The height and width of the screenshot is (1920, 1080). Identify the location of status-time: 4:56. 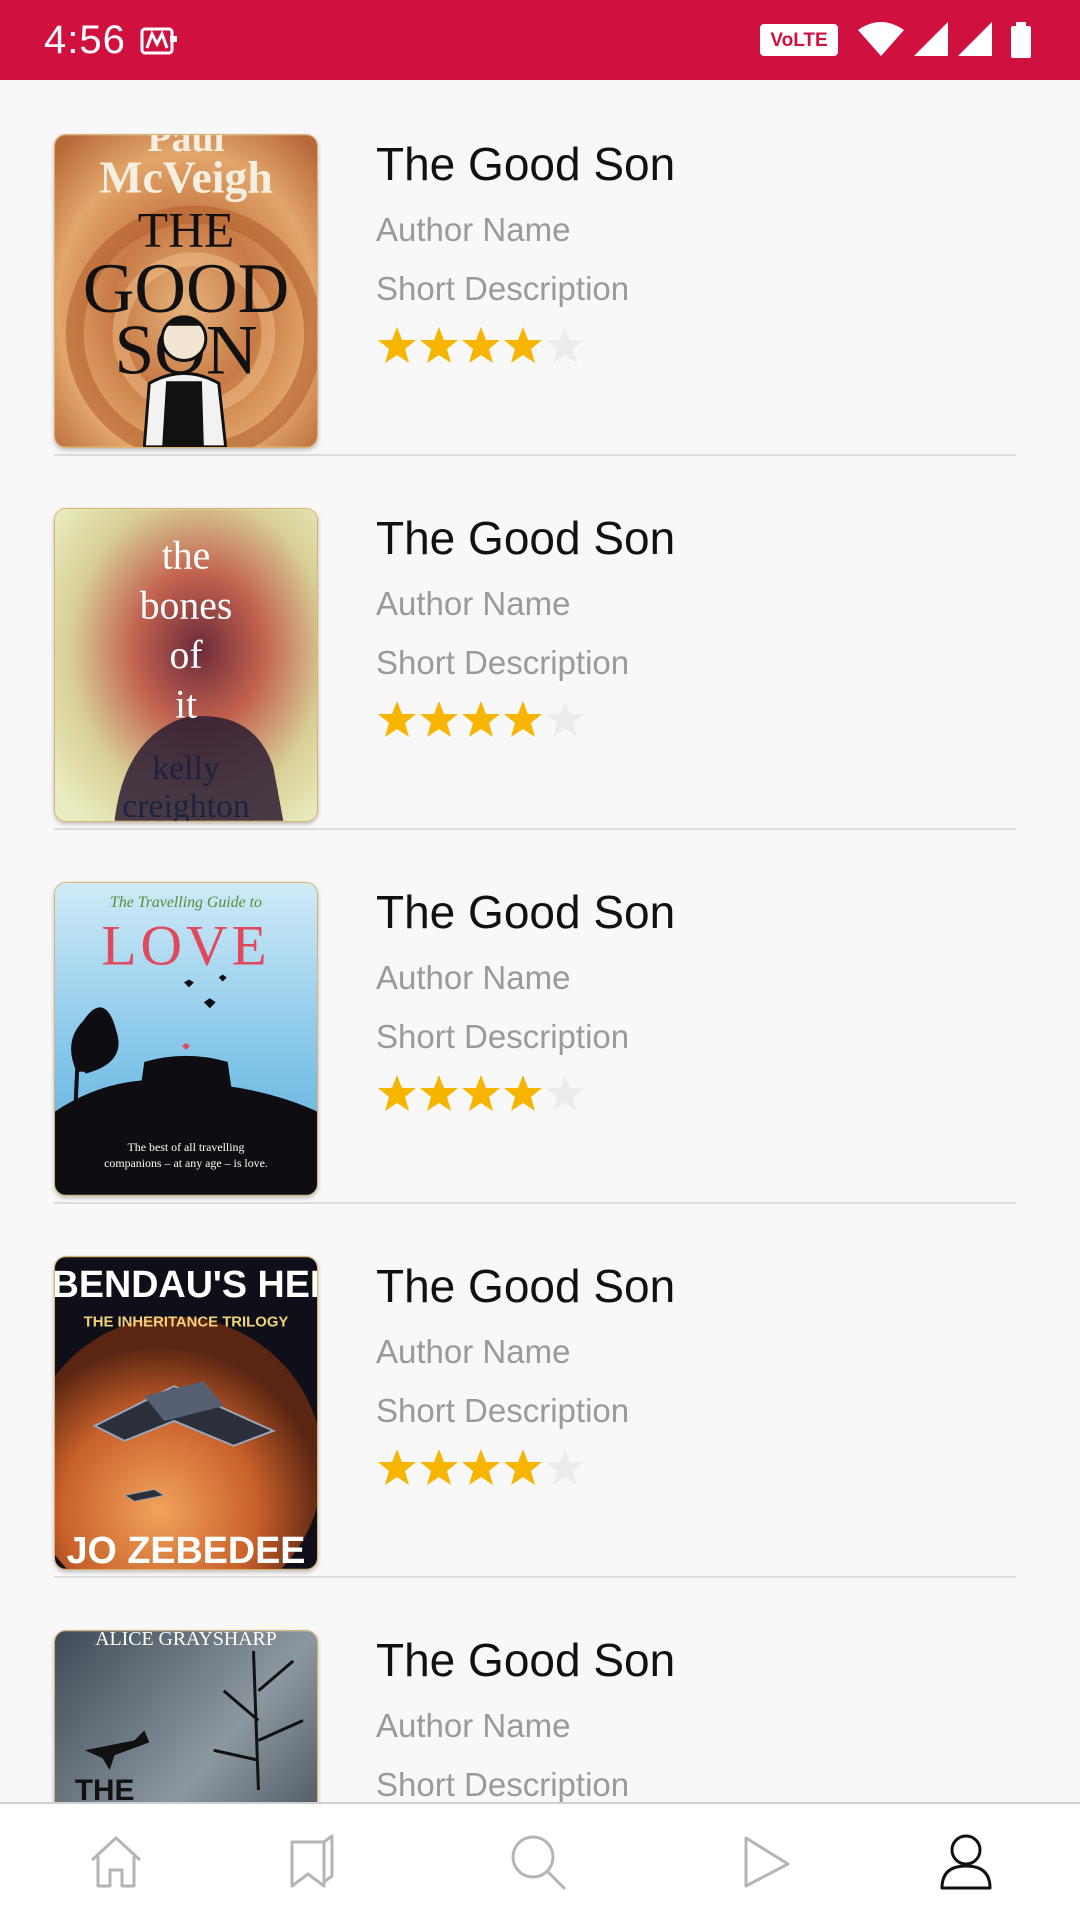
(85, 40).